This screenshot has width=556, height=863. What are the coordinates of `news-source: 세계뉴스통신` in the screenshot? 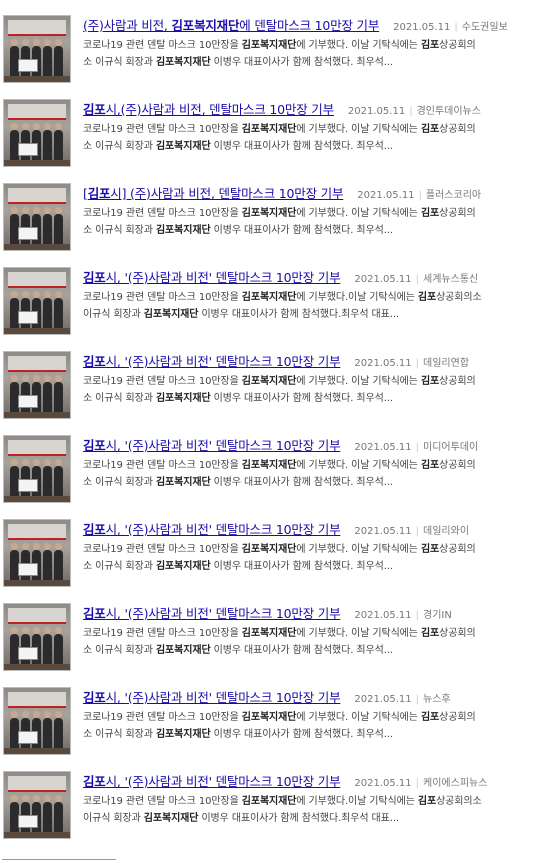 It's located at (450, 279).